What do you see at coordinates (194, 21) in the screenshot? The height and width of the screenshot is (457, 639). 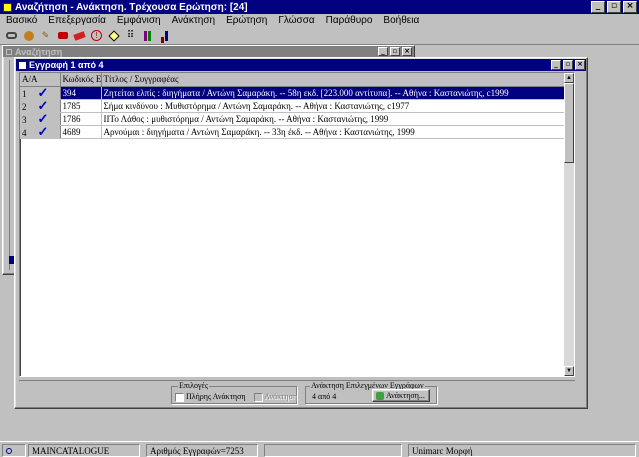 I see `menu-item: Ανάκτηση` at bounding box center [194, 21].